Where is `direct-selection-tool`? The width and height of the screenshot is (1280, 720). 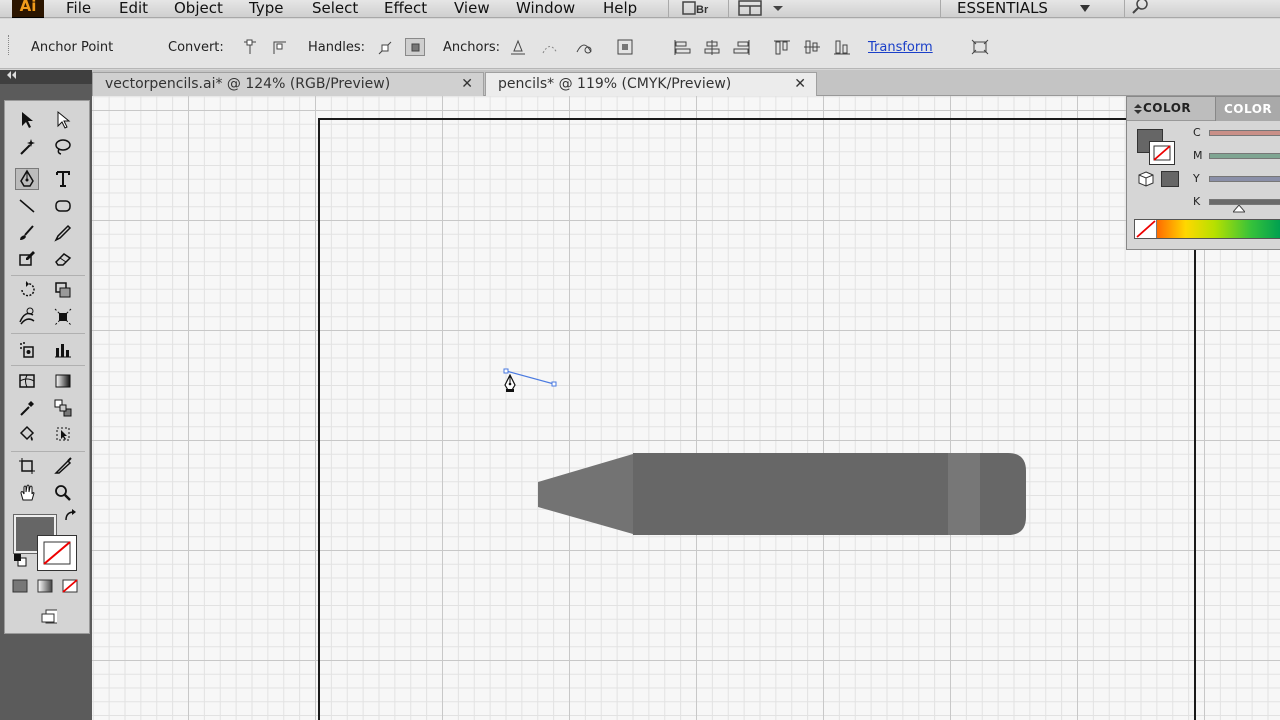 direct-selection-tool is located at coordinates (63, 120).